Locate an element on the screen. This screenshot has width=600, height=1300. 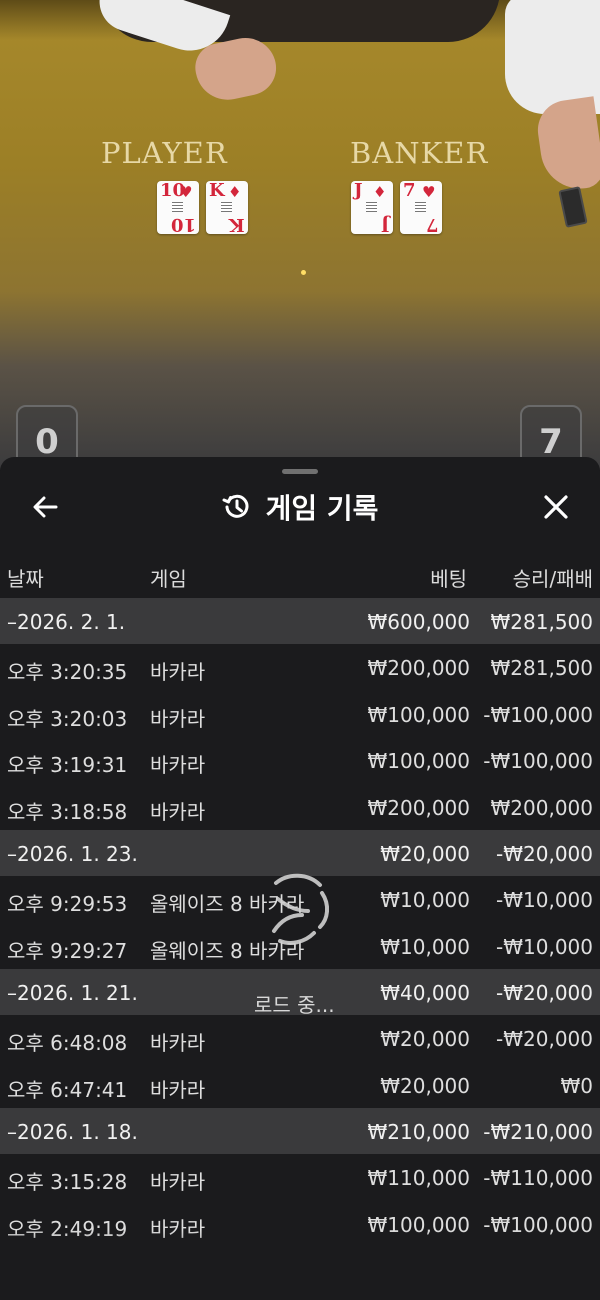
player-table-label: PLAYER is located at coordinates (164, 153).